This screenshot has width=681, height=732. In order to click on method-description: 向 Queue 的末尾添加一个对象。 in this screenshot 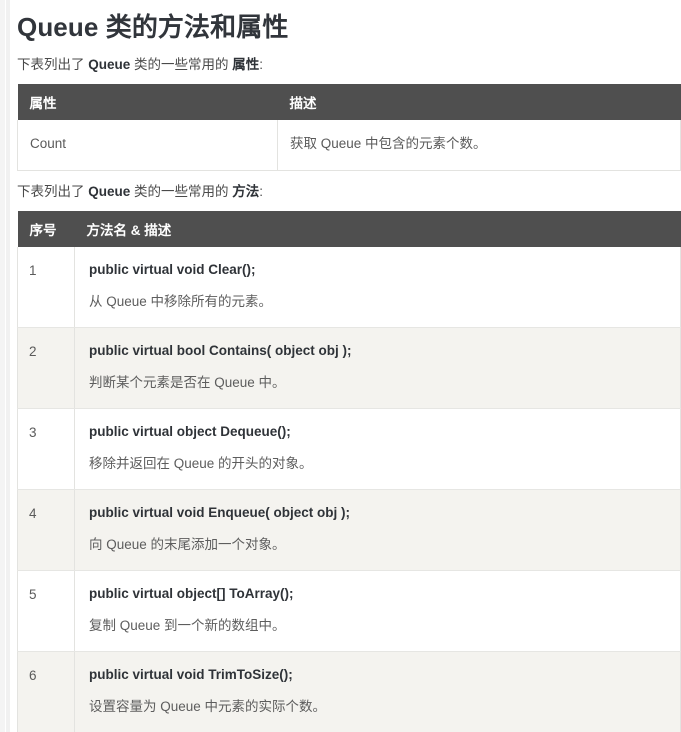, I will do `click(187, 544)`.